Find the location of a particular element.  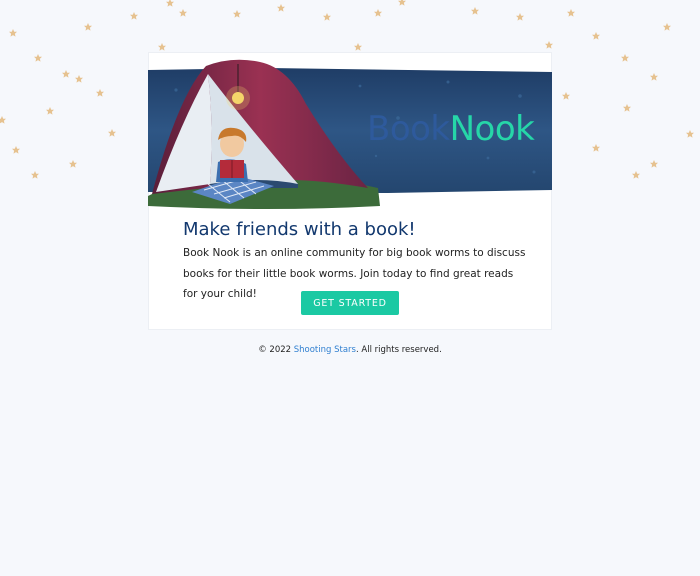

shooting-stars-link: Shooting Stars is located at coordinates (325, 350).